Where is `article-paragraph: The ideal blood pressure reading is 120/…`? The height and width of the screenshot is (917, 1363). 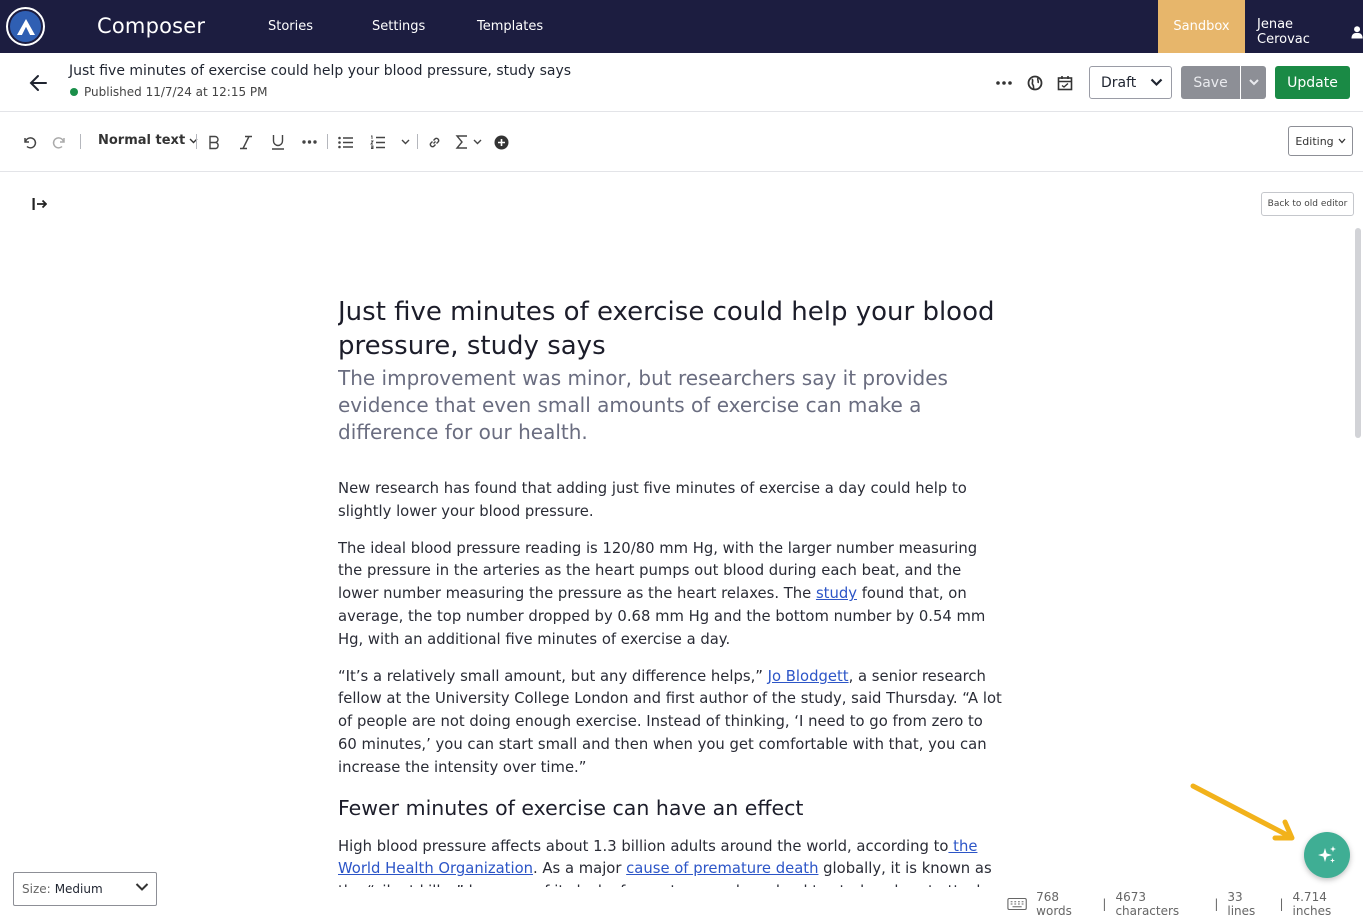 article-paragraph: The ideal blood pressure reading is 120/… is located at coordinates (672, 595).